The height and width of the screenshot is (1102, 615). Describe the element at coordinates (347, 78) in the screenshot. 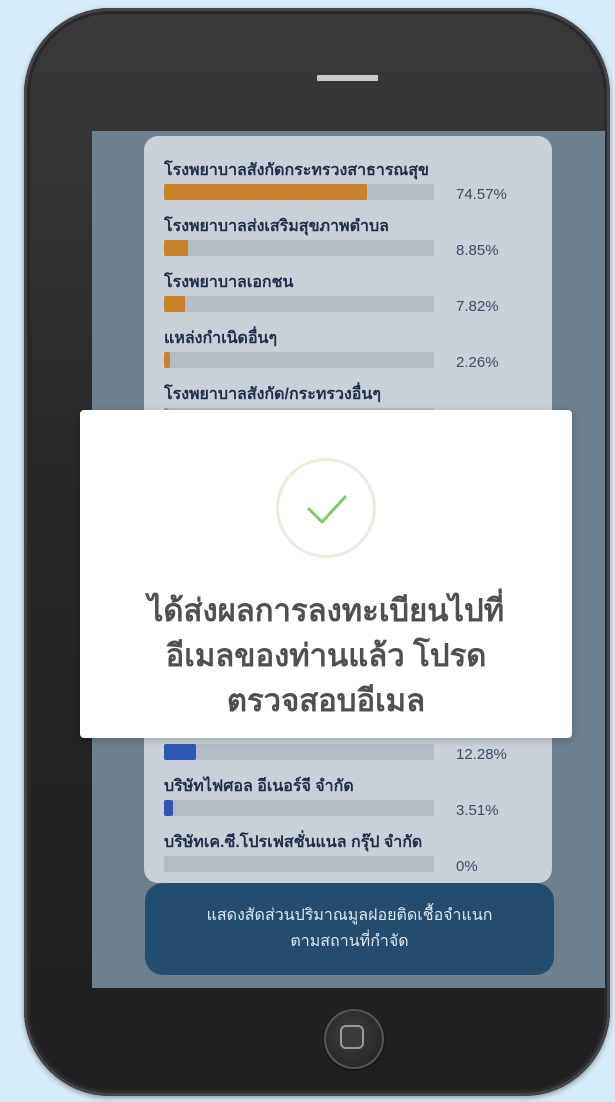

I see `speaker-grille` at that location.